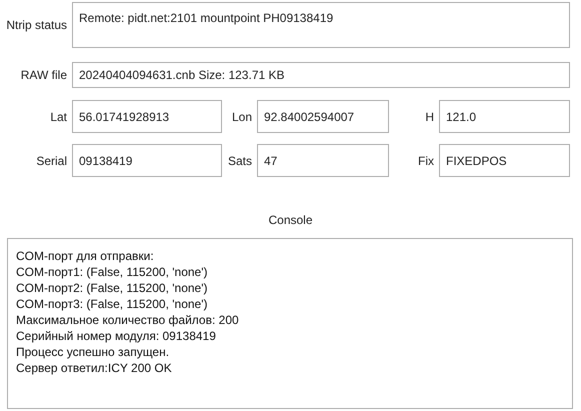 This screenshot has width=581, height=411. I want to click on text-field: 47, so click(323, 160).